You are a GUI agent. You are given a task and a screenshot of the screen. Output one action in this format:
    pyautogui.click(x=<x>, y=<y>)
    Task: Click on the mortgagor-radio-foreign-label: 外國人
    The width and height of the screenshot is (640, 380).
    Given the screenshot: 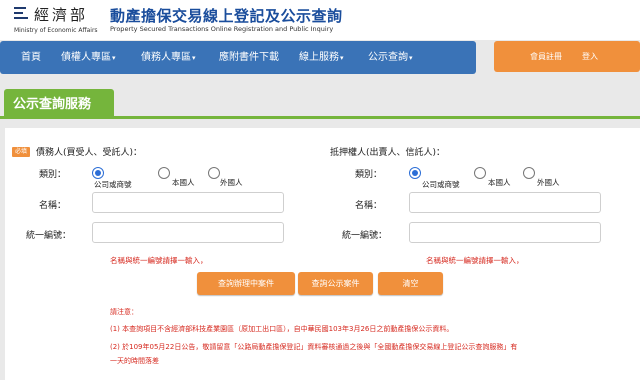 What is the action you would take?
    pyautogui.click(x=548, y=182)
    